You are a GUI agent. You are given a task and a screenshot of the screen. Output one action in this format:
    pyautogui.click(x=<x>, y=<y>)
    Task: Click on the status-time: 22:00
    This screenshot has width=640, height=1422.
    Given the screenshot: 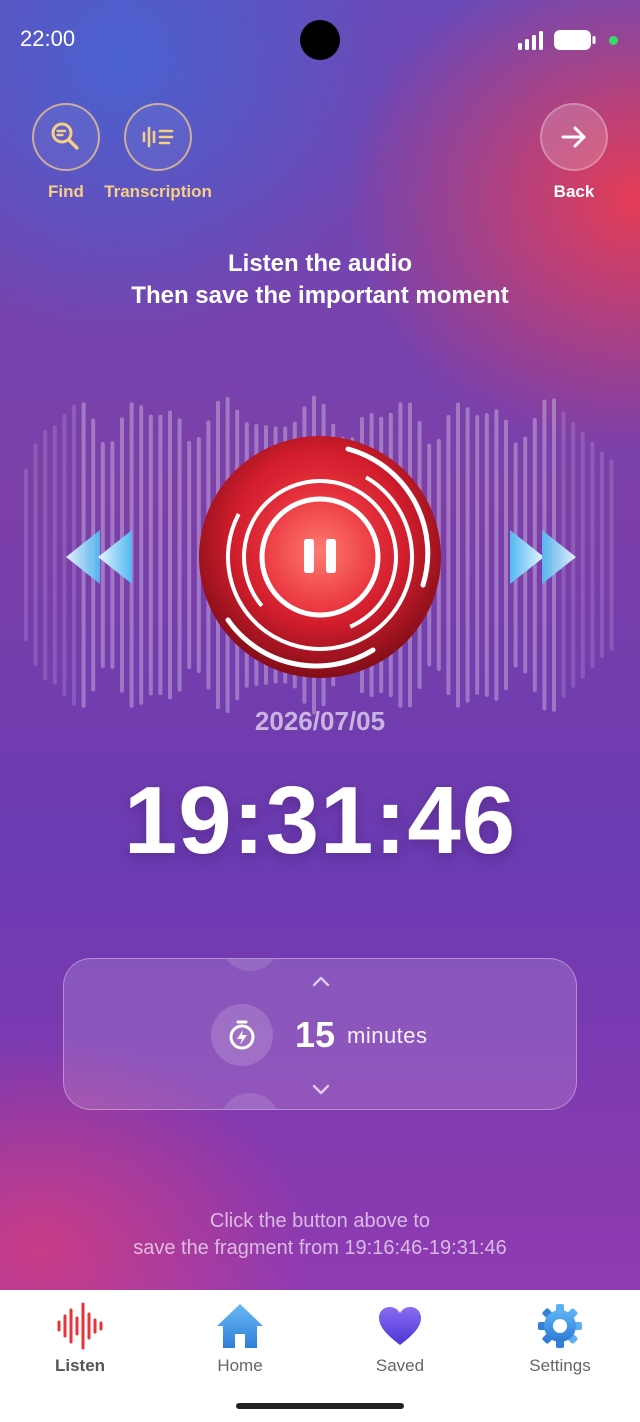 What is the action you would take?
    pyautogui.click(x=48, y=38)
    